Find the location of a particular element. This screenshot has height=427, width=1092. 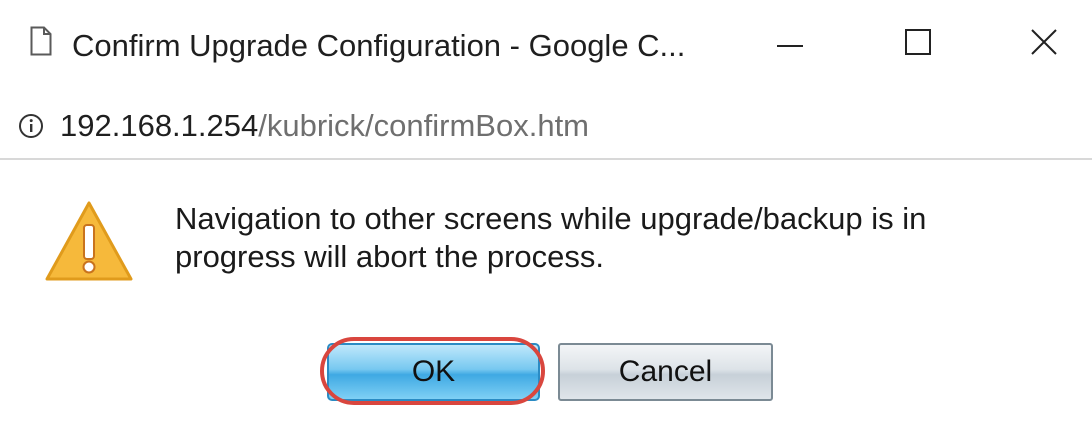

url-host: 192.168.1.254 is located at coordinates (159, 125).